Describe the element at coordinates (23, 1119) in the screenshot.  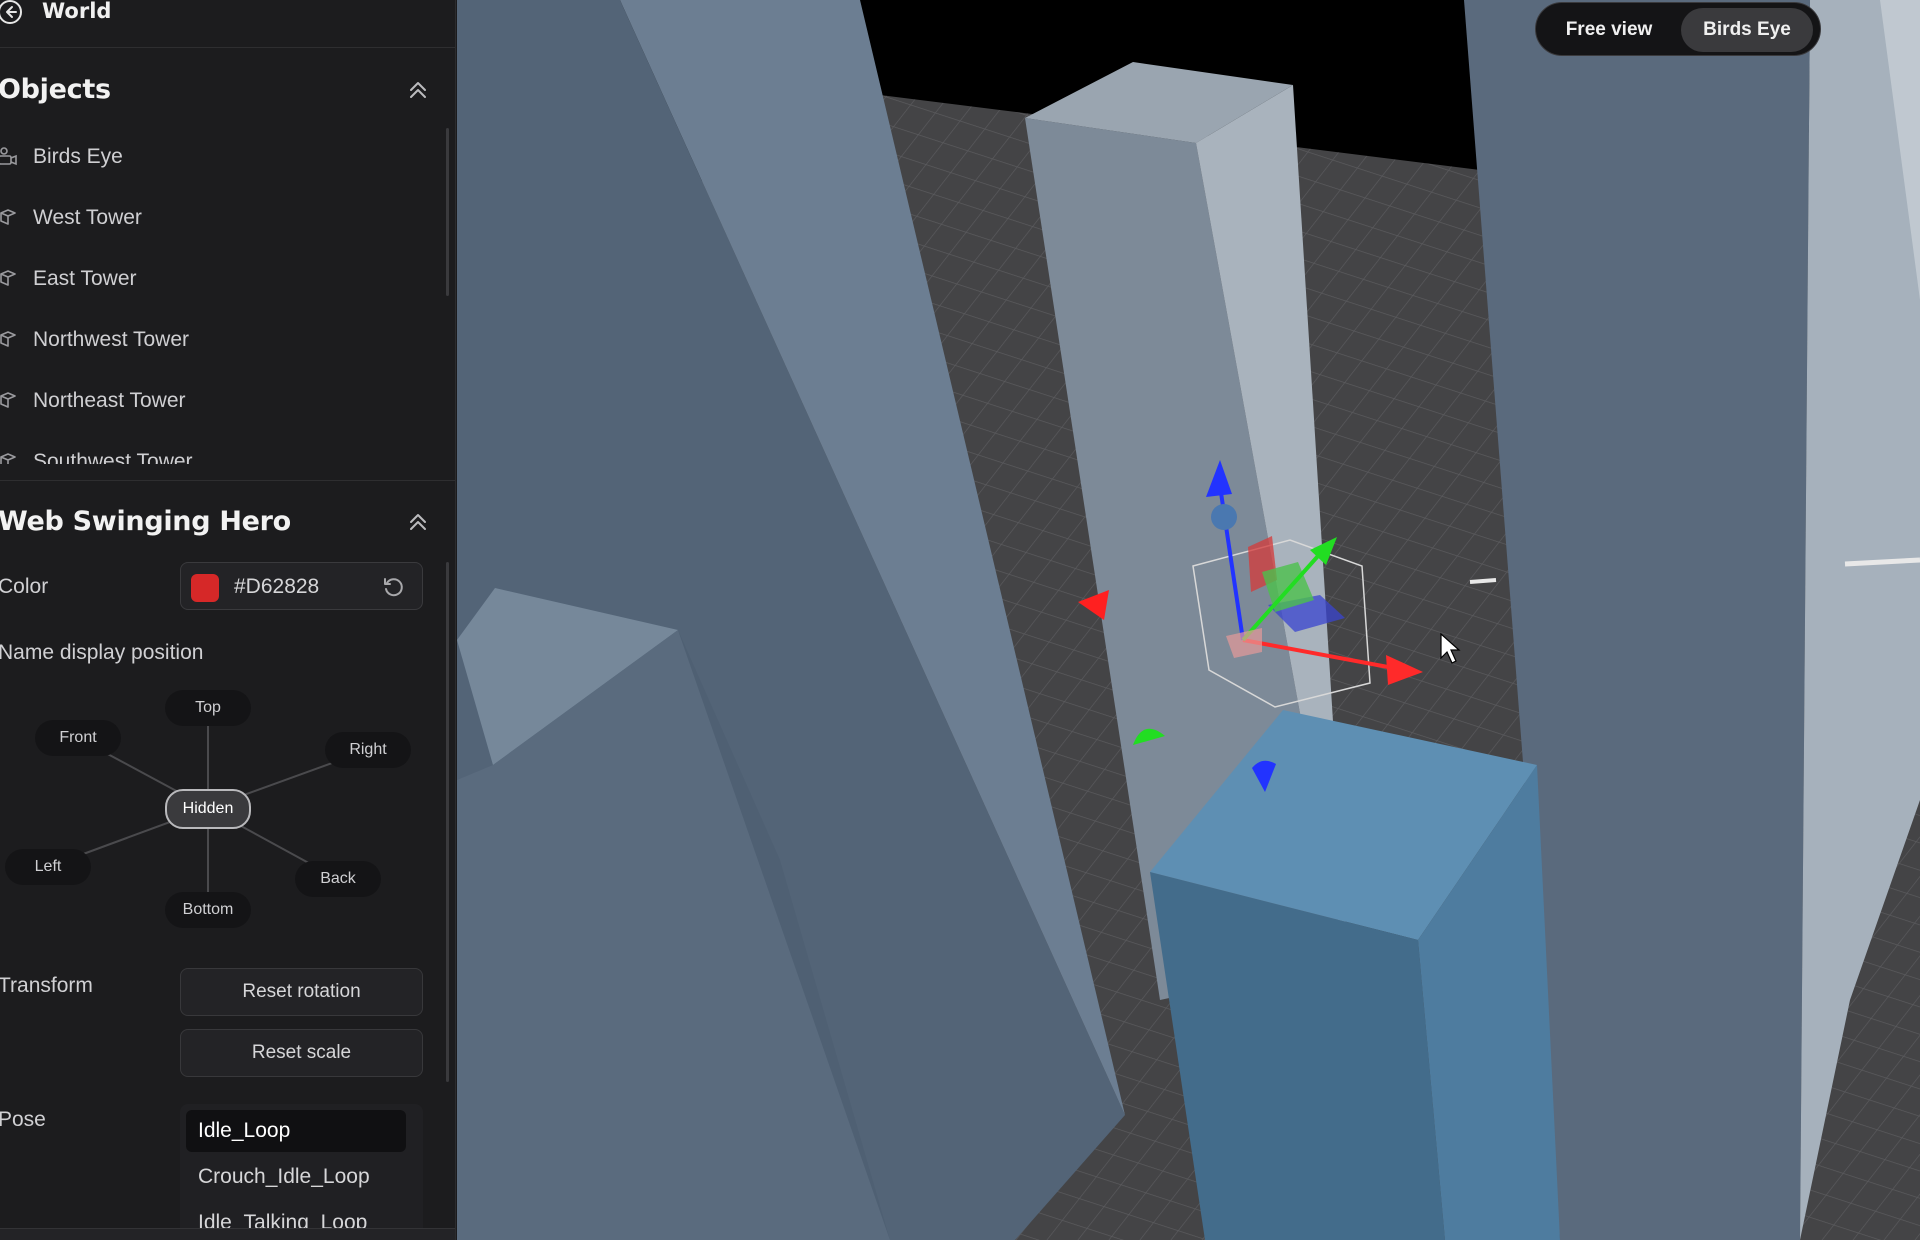
I see `pose-label: Pose` at that location.